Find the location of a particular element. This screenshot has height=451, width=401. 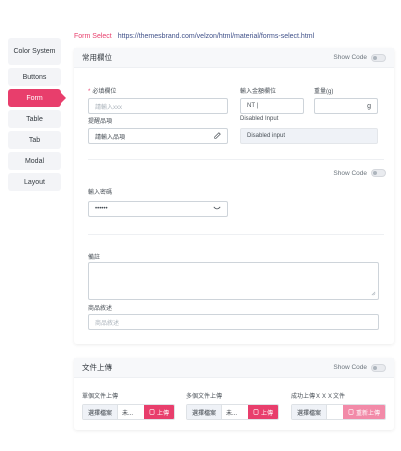

sidebar-item-label: Color System is located at coordinates (34, 51).